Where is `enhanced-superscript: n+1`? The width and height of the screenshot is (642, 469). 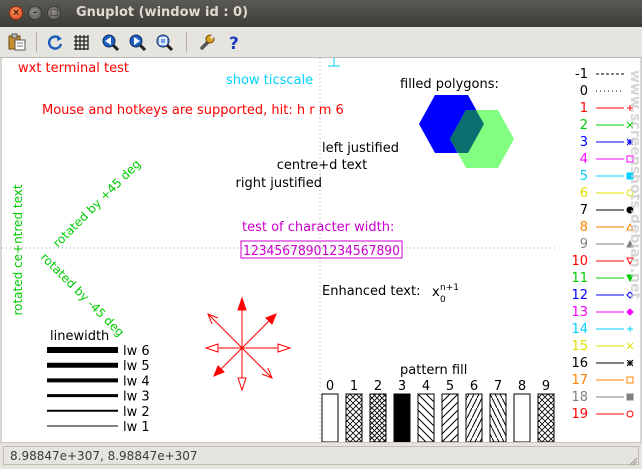 enhanced-superscript: n+1 is located at coordinates (449, 288).